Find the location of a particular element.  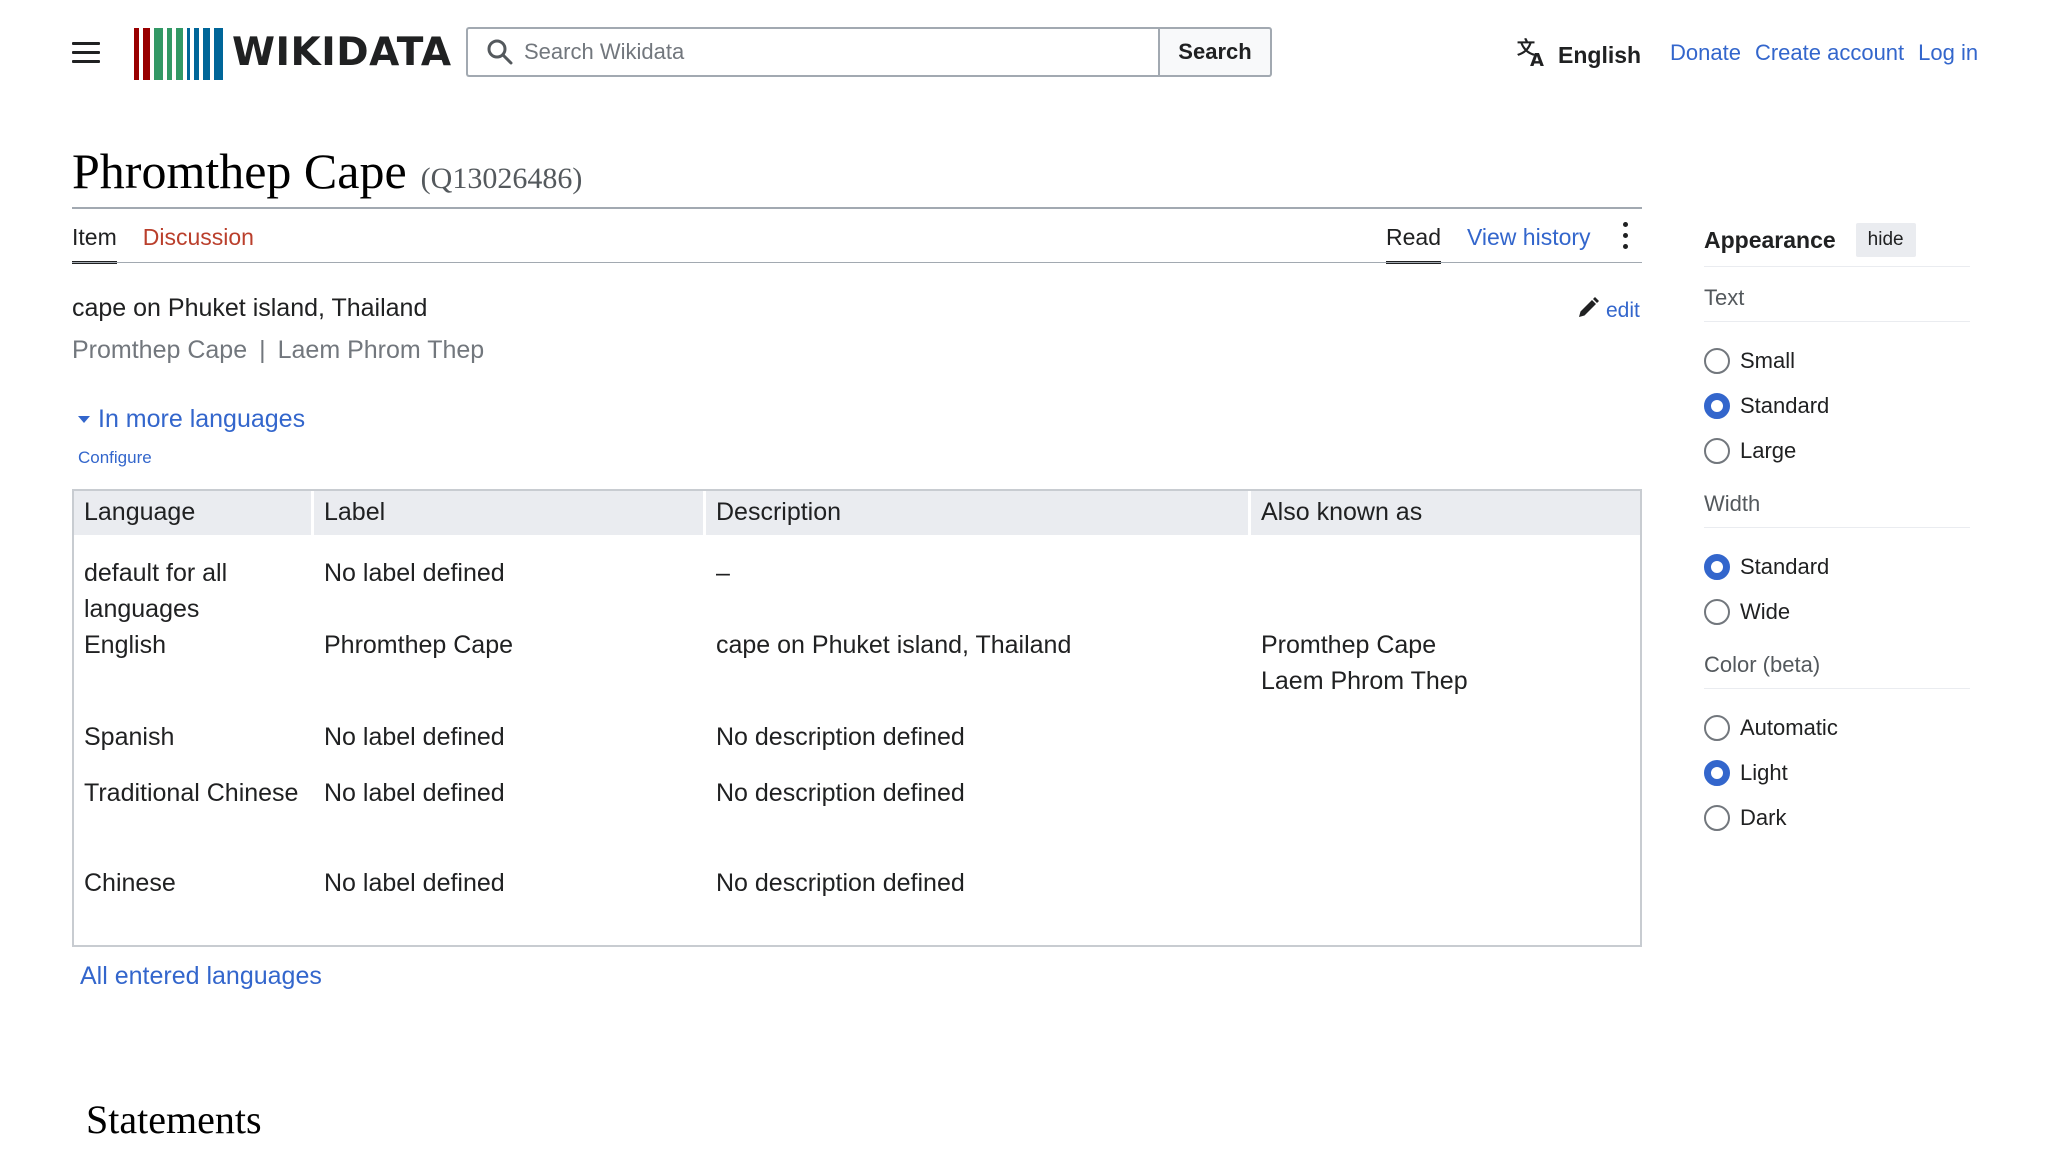

chevron-down-icon is located at coordinates (84, 419).